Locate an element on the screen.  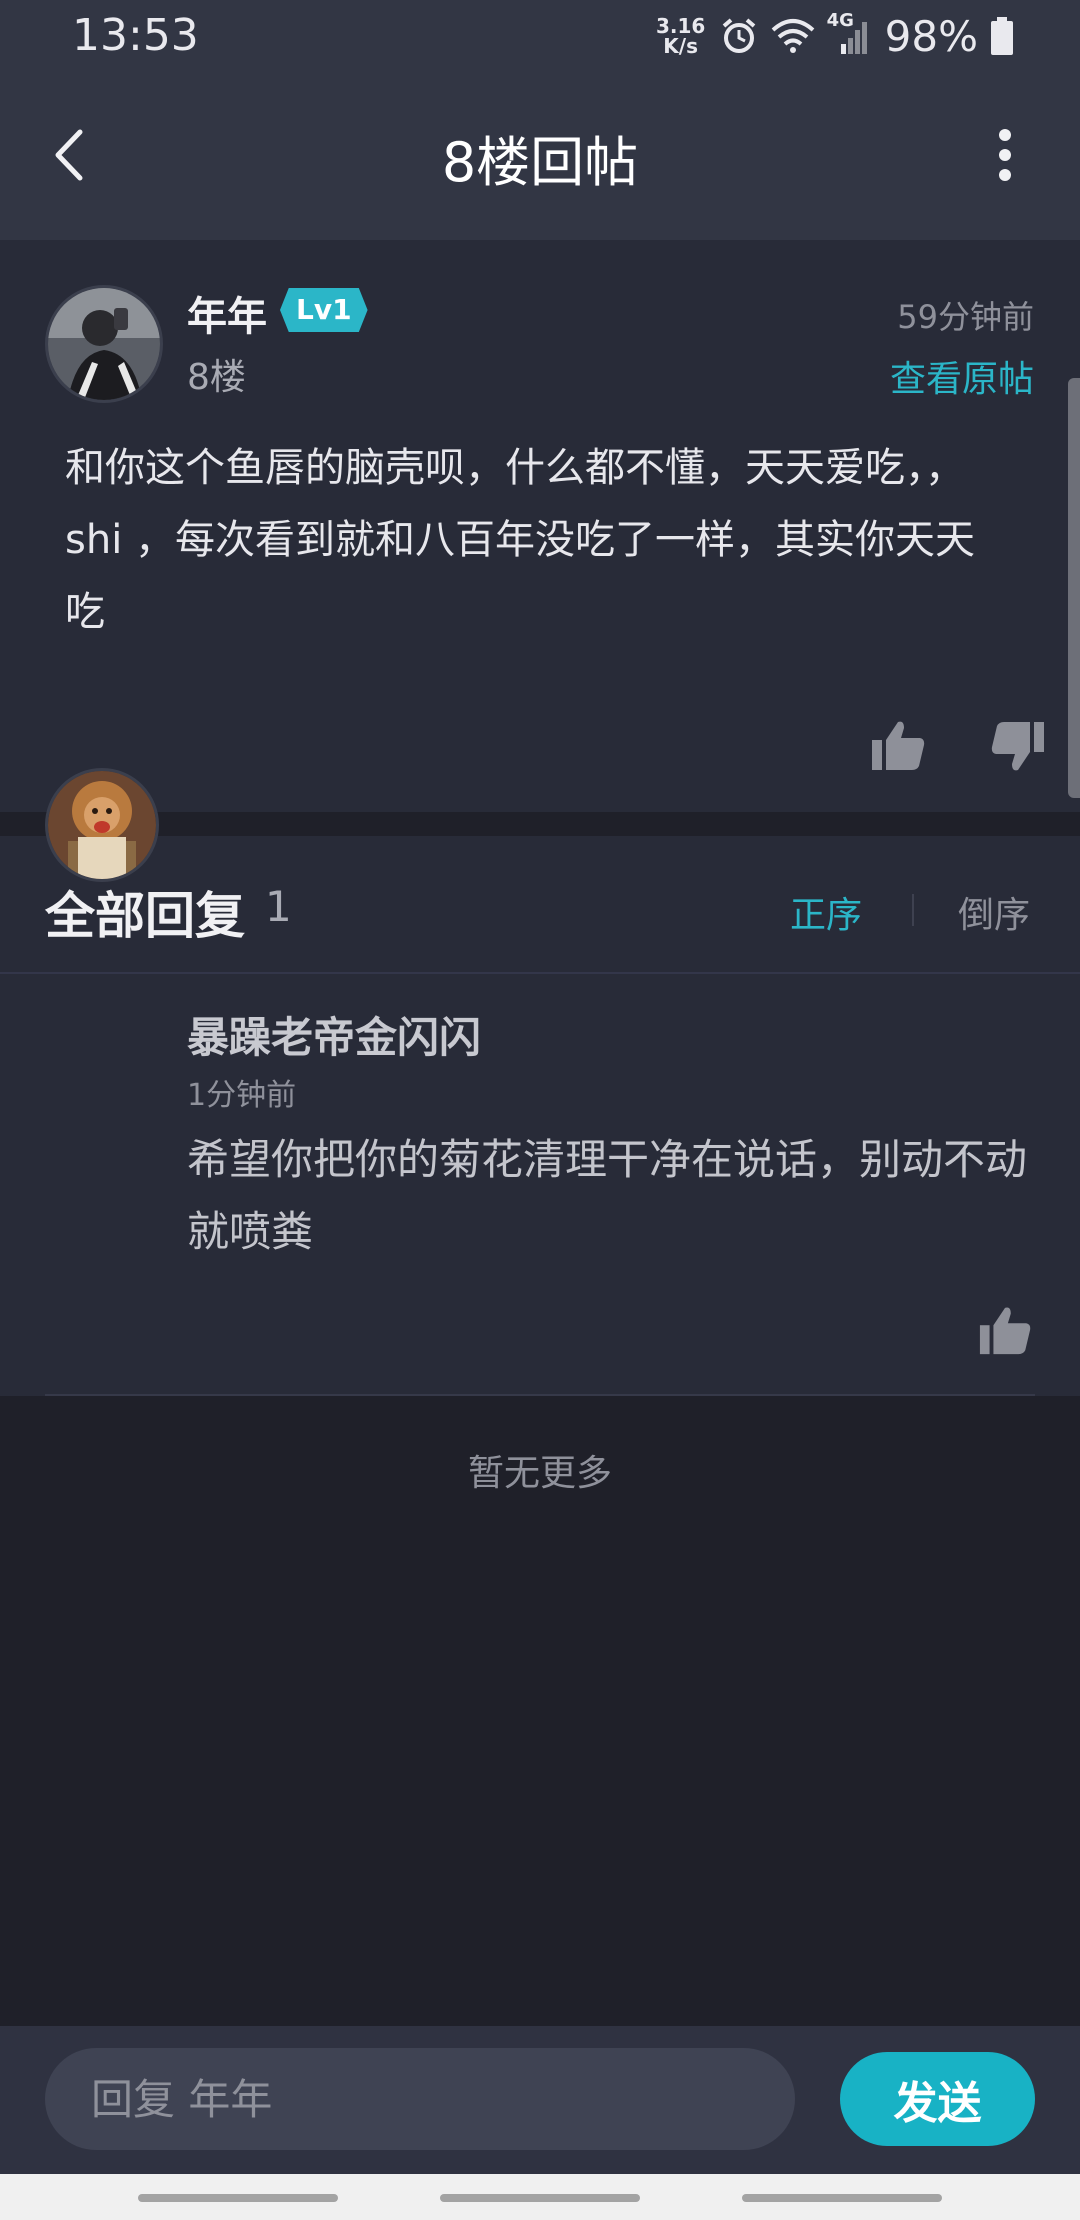
status-icons: 3.16 K/s 4G 98% is located at coordinates (834, 35).